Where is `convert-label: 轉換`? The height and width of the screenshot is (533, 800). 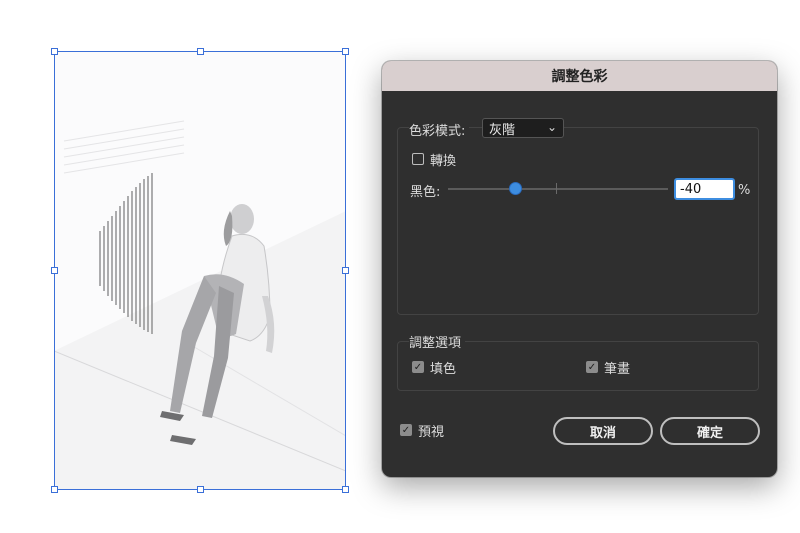
convert-label: 轉換 is located at coordinates (443, 161).